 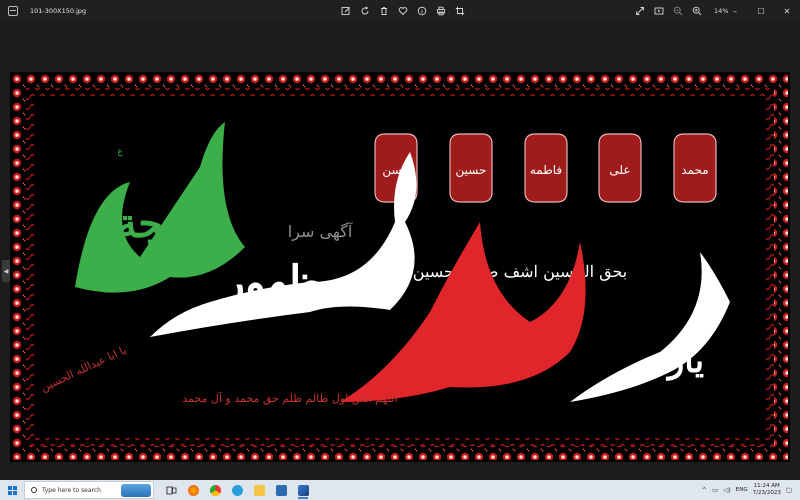 I want to click on close-button: ✕, so click(x=787, y=11).